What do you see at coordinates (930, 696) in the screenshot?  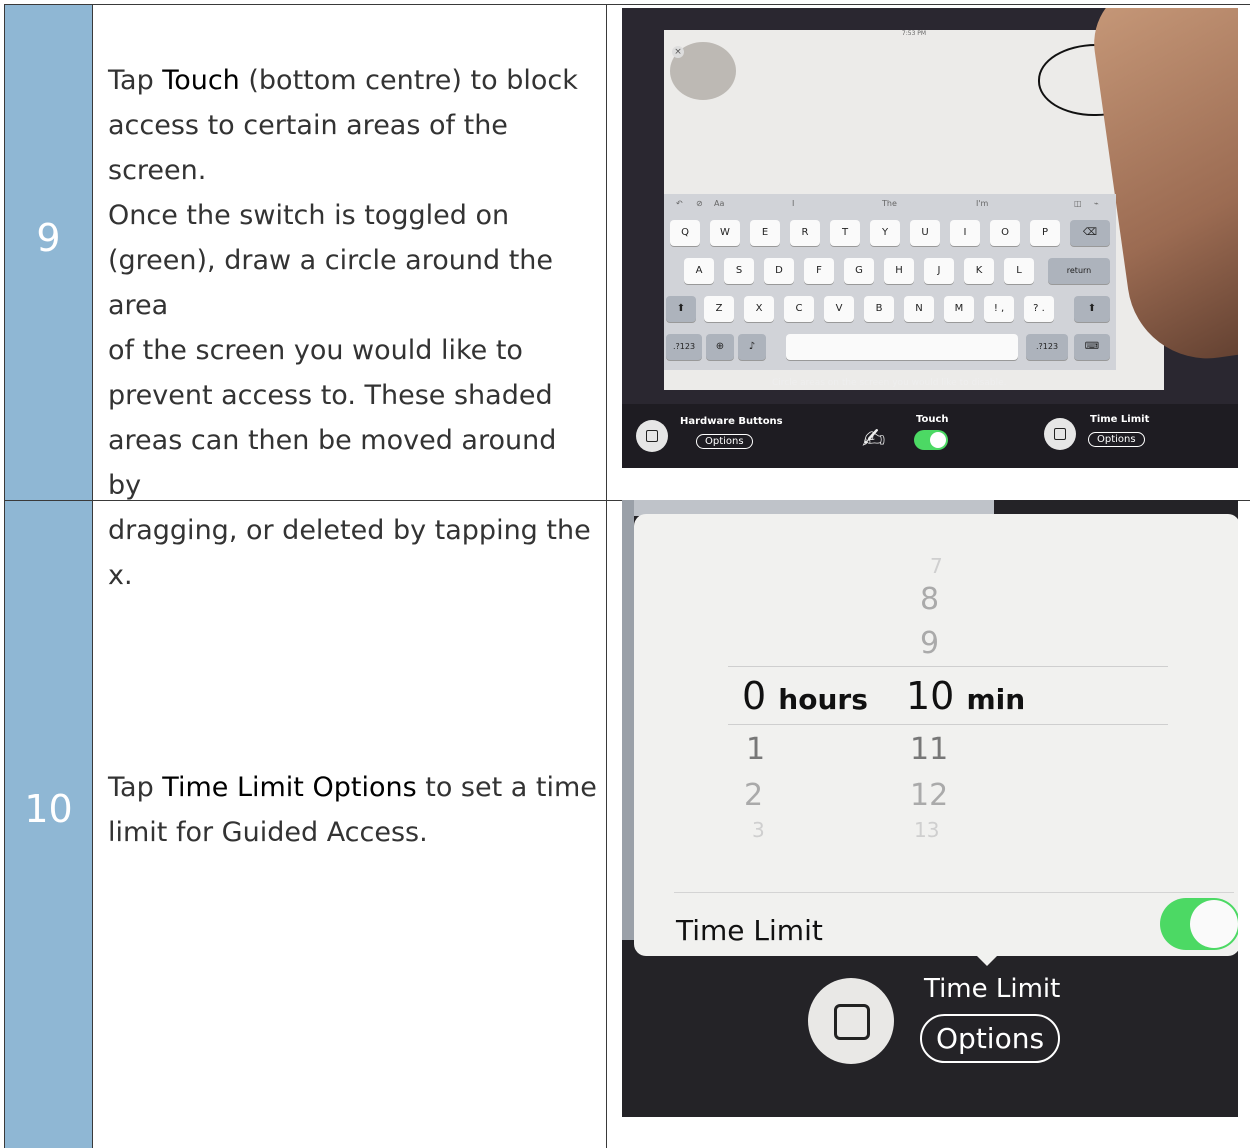 I see `minutes-value: 10` at bounding box center [930, 696].